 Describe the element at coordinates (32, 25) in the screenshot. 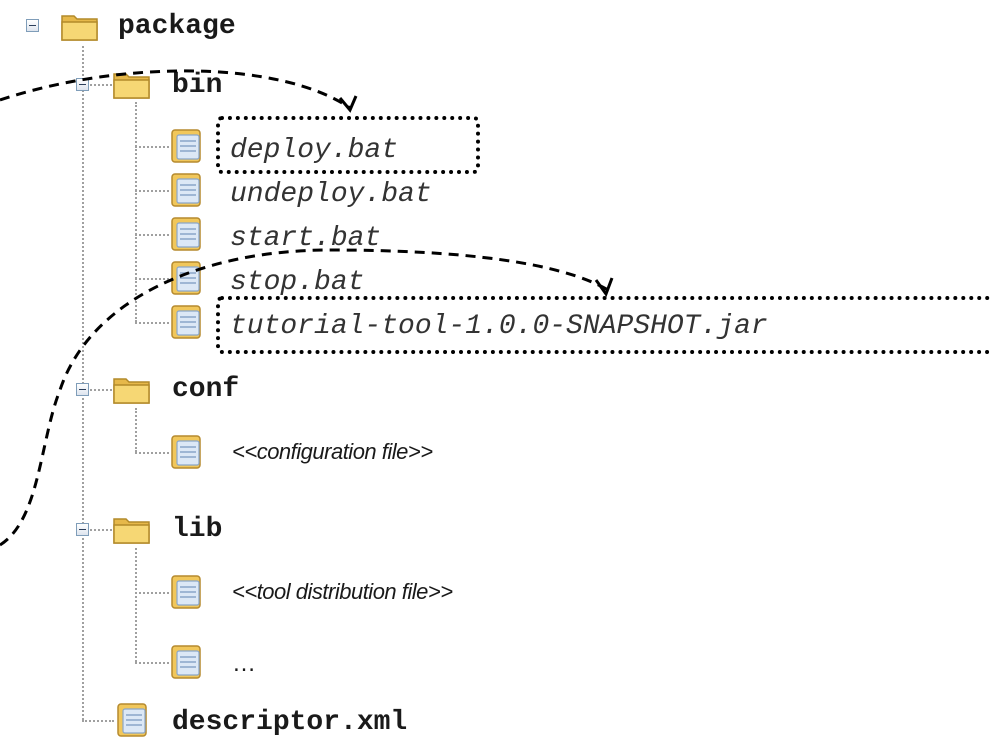

I see `package-collapse-toggle` at that location.